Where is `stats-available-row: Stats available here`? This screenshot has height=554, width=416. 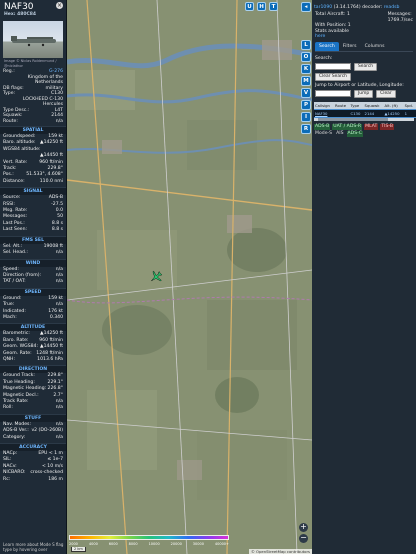 stats-available-row: Stats available here is located at coordinates (364, 34).